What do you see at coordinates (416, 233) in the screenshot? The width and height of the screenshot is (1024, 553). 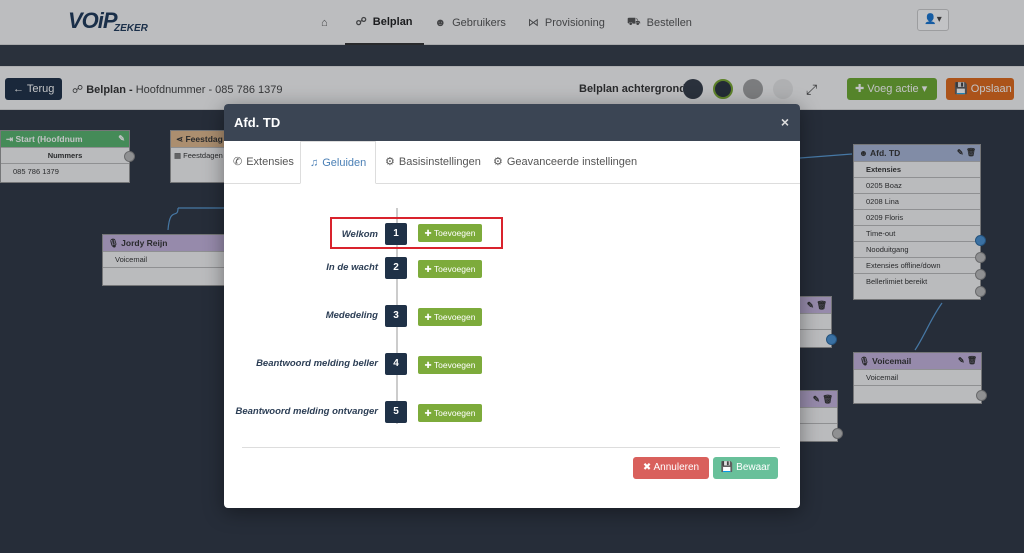 I see `highlight-box` at bounding box center [416, 233].